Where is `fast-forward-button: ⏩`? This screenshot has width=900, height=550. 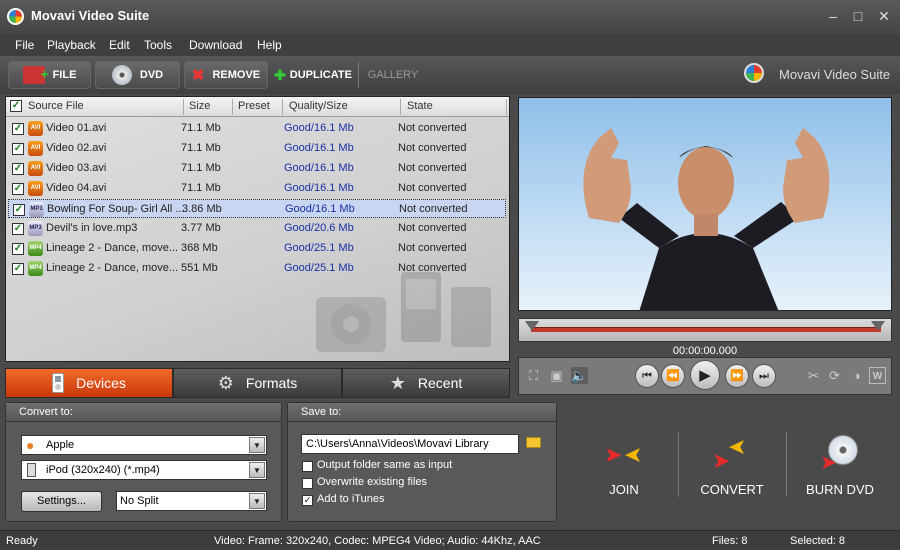
fast-forward-button: ⏩ is located at coordinates (737, 376).